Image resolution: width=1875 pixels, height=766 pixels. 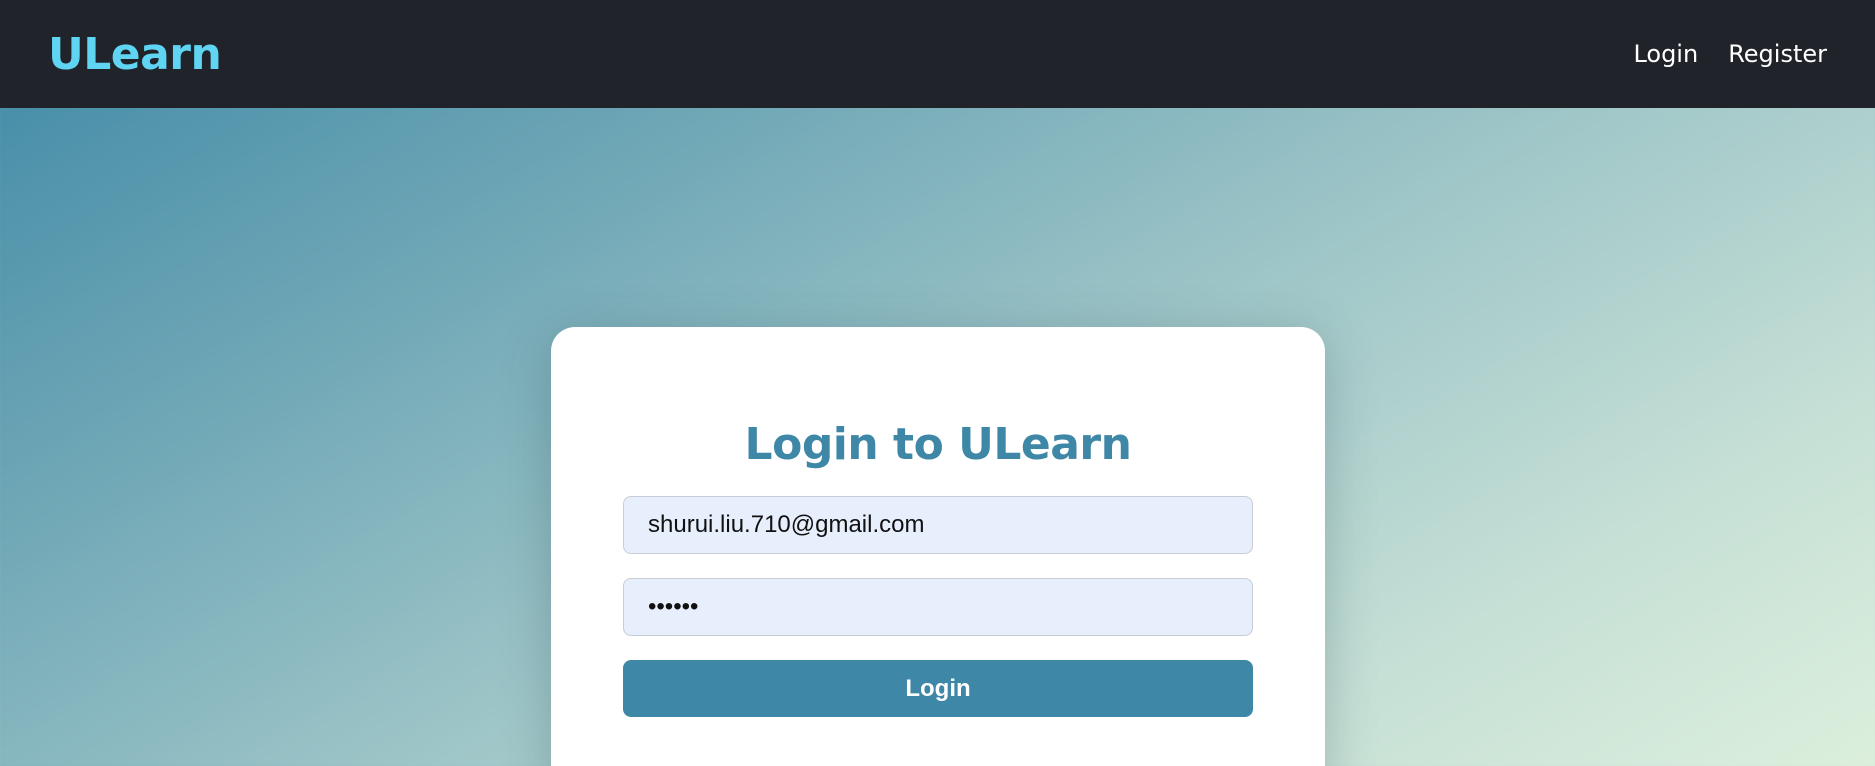 What do you see at coordinates (937, 54) in the screenshot?
I see `top-navbar: ULearn Login Register` at bounding box center [937, 54].